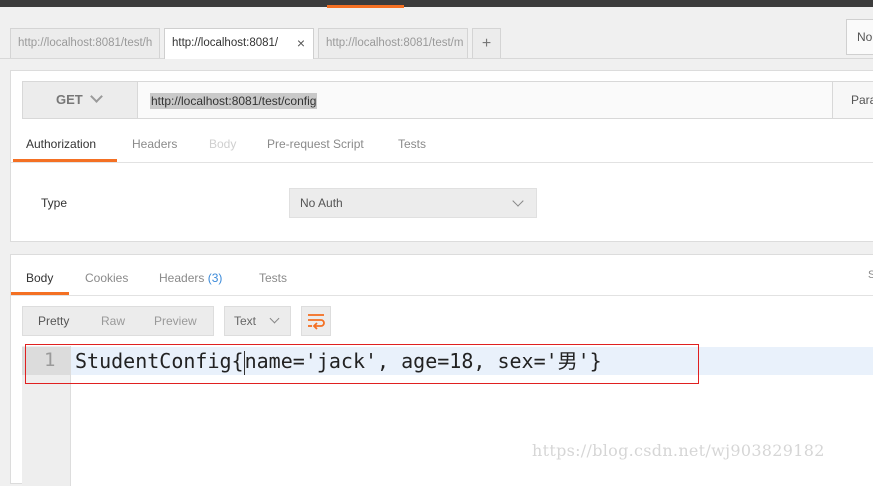 Image resolution: width=873 pixels, height=486 pixels. What do you see at coordinates (159, 361) in the screenshot?
I see `code-before-cursor: StudentConfig{` at bounding box center [159, 361].